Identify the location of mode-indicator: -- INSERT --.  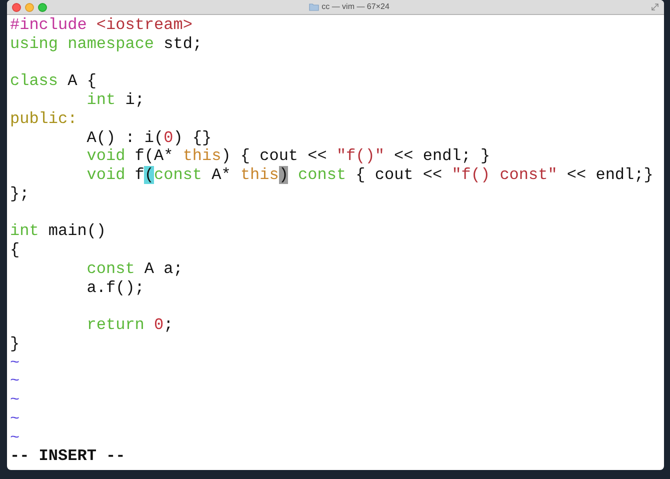
(68, 456).